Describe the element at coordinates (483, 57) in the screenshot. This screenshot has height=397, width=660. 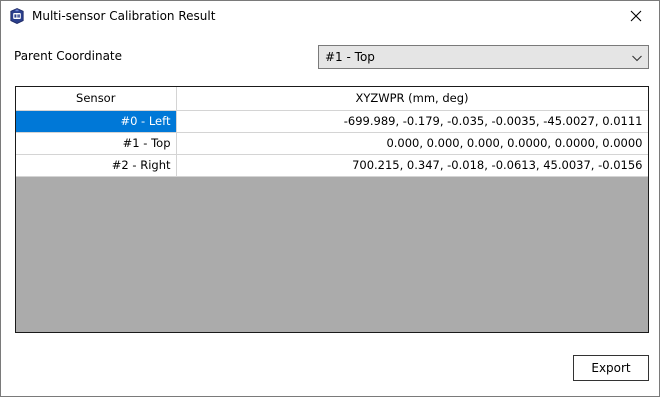
I see `parent-coordinate-select: #1 - Top` at that location.